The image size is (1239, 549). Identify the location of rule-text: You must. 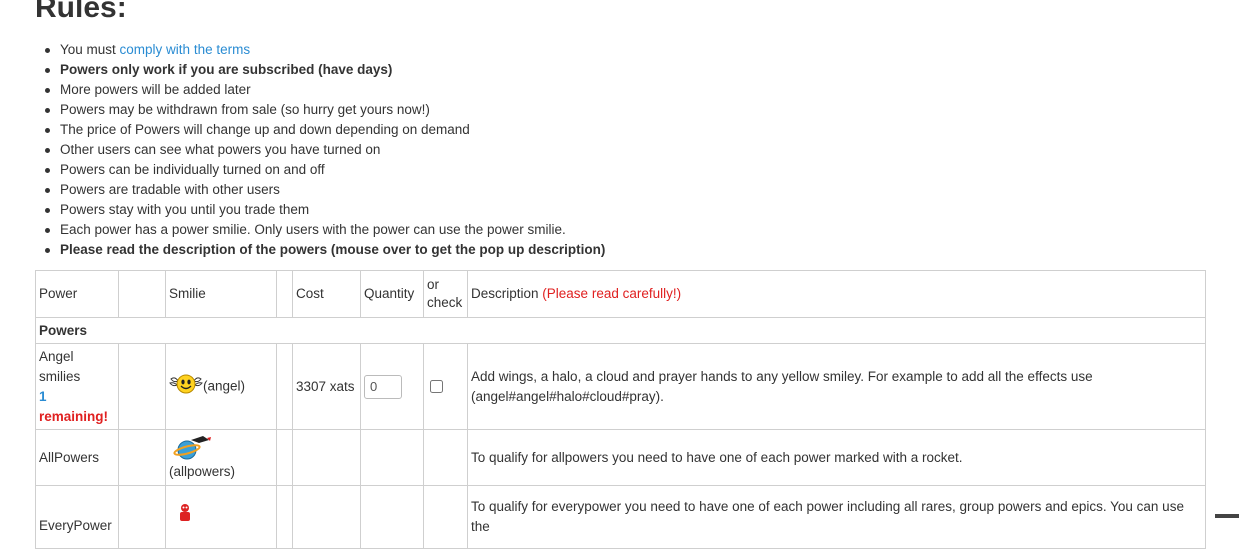
(90, 49).